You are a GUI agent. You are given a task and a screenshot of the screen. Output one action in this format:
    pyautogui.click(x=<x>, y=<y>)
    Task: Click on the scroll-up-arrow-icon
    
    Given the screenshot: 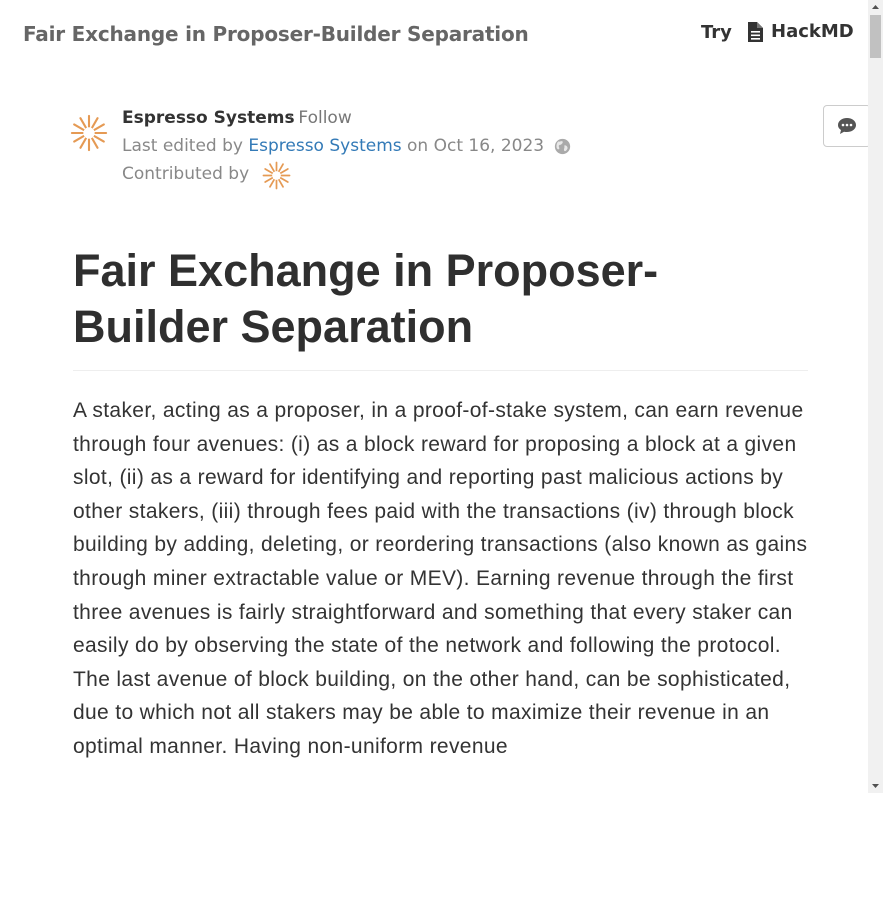 What is the action you would take?
    pyautogui.click(x=875, y=7)
    